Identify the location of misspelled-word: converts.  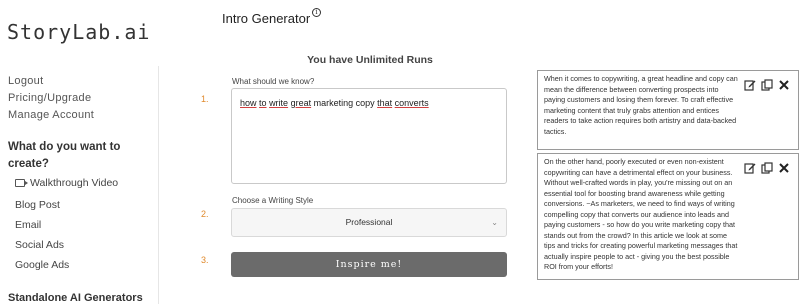
(411, 103).